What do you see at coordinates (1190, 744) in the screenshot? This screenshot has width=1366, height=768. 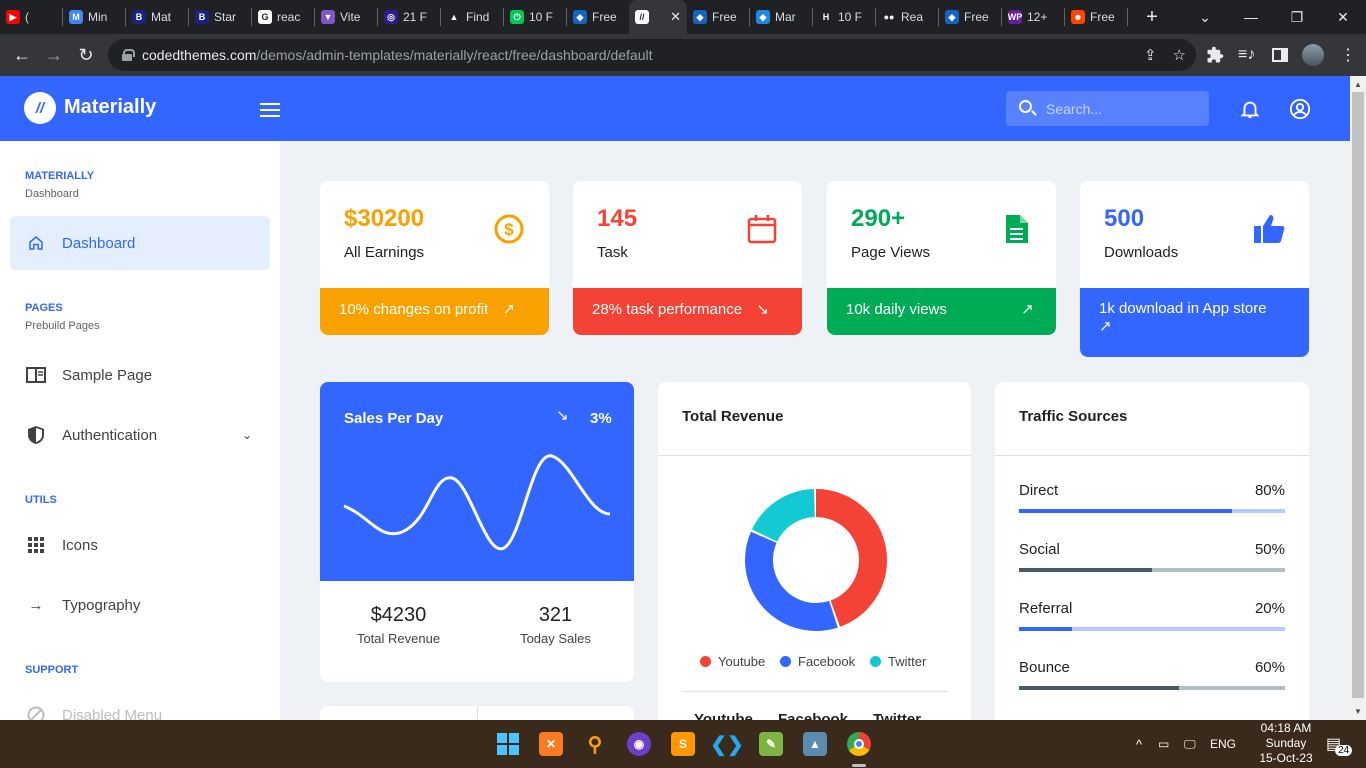 I see `network-icon: 🖵` at bounding box center [1190, 744].